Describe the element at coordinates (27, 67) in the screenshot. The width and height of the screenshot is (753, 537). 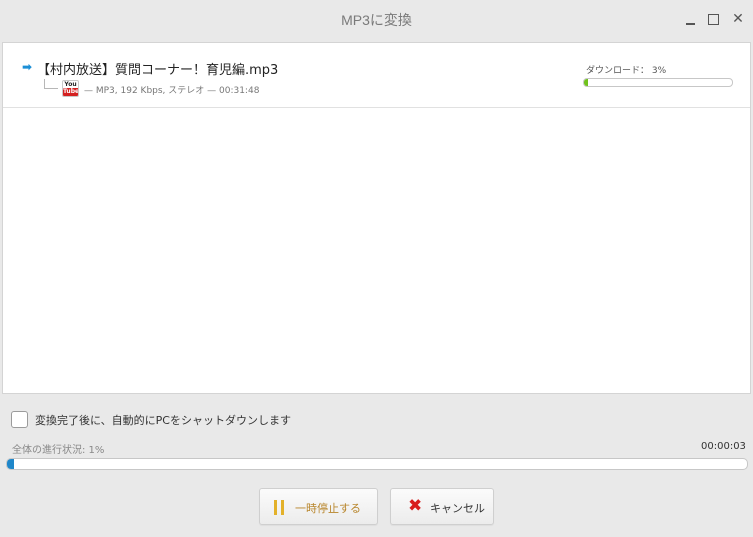
I see `arrow-right-icon: ➡` at that location.